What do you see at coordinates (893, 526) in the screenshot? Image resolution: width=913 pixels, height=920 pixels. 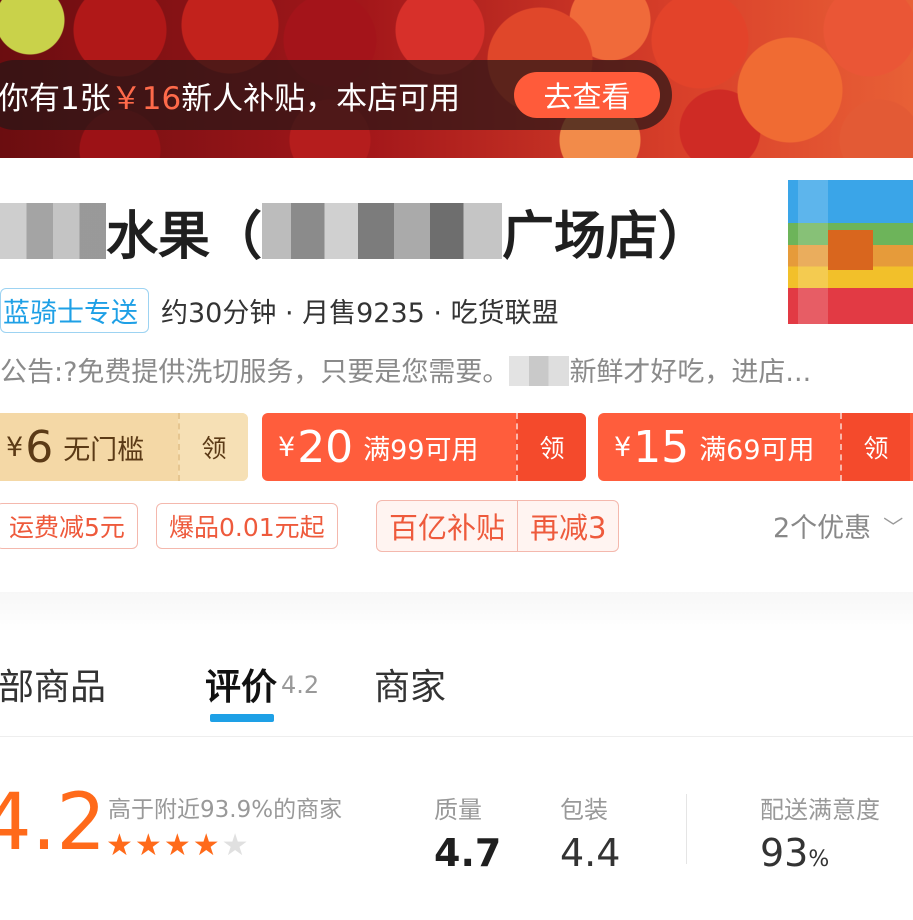 I see `chevron-down-icon: ﹀` at bounding box center [893, 526].